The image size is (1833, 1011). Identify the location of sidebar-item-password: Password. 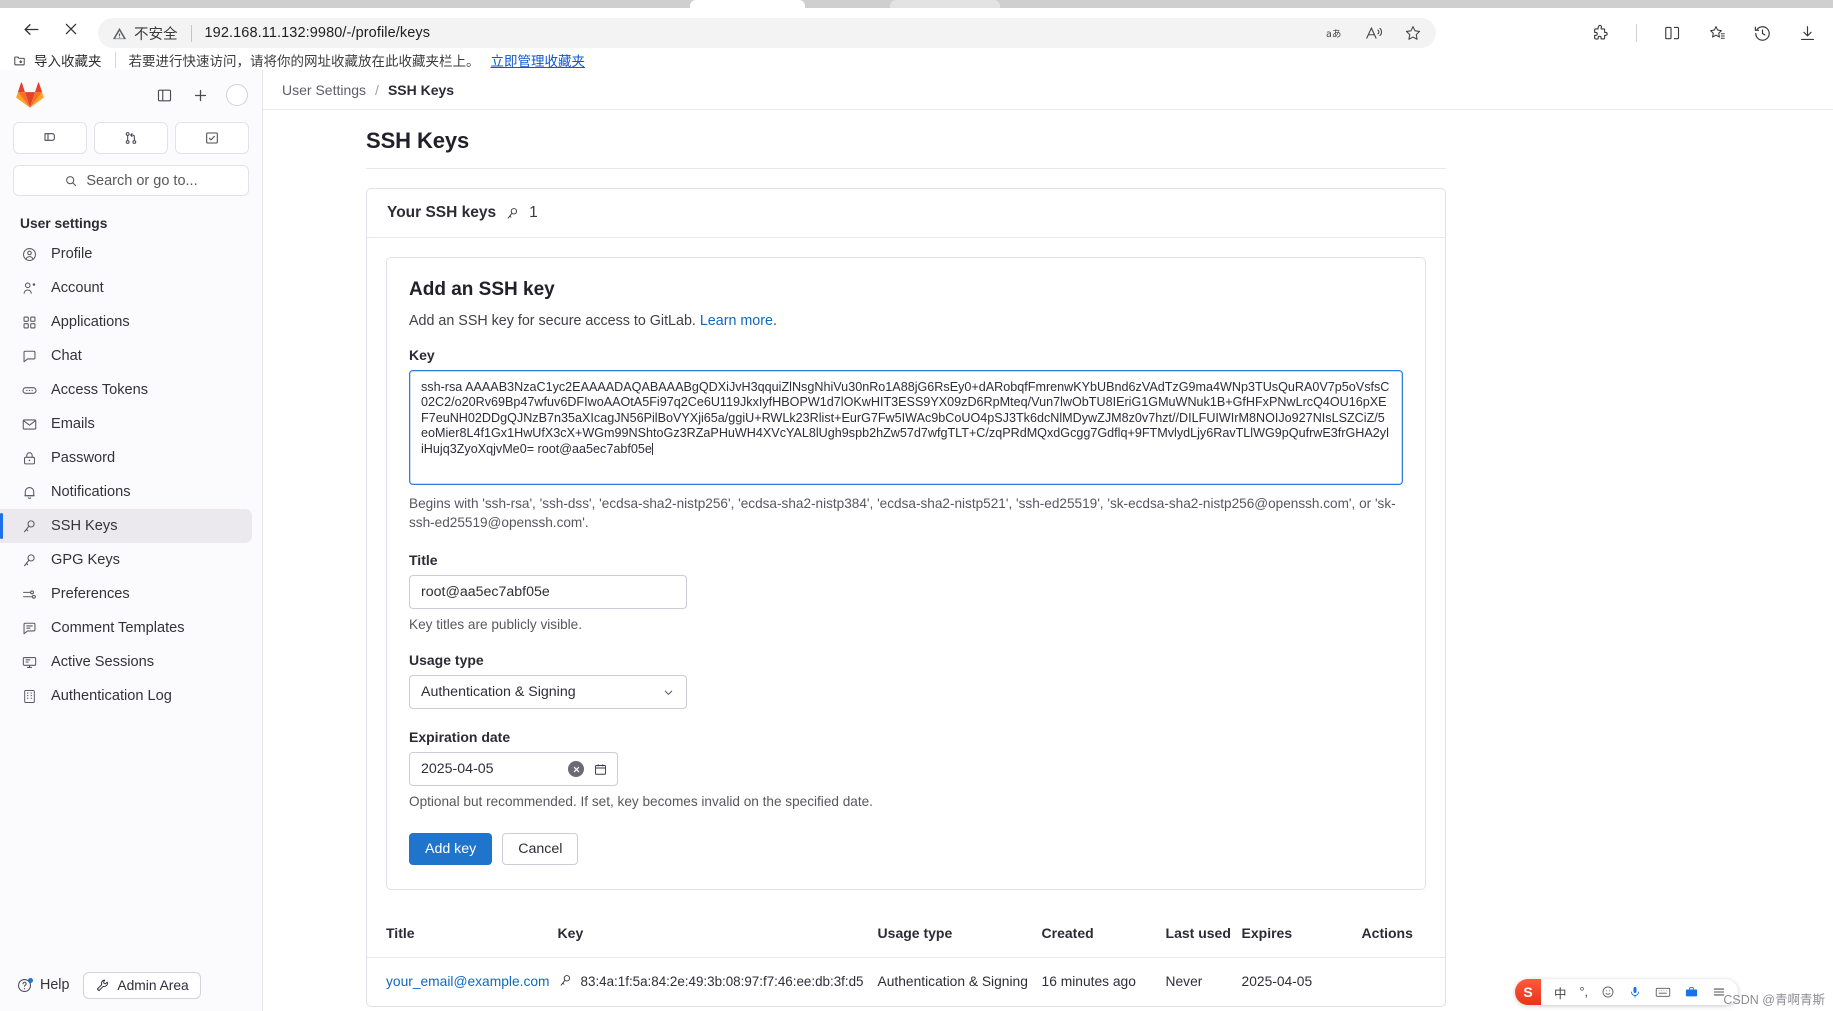
(126, 458).